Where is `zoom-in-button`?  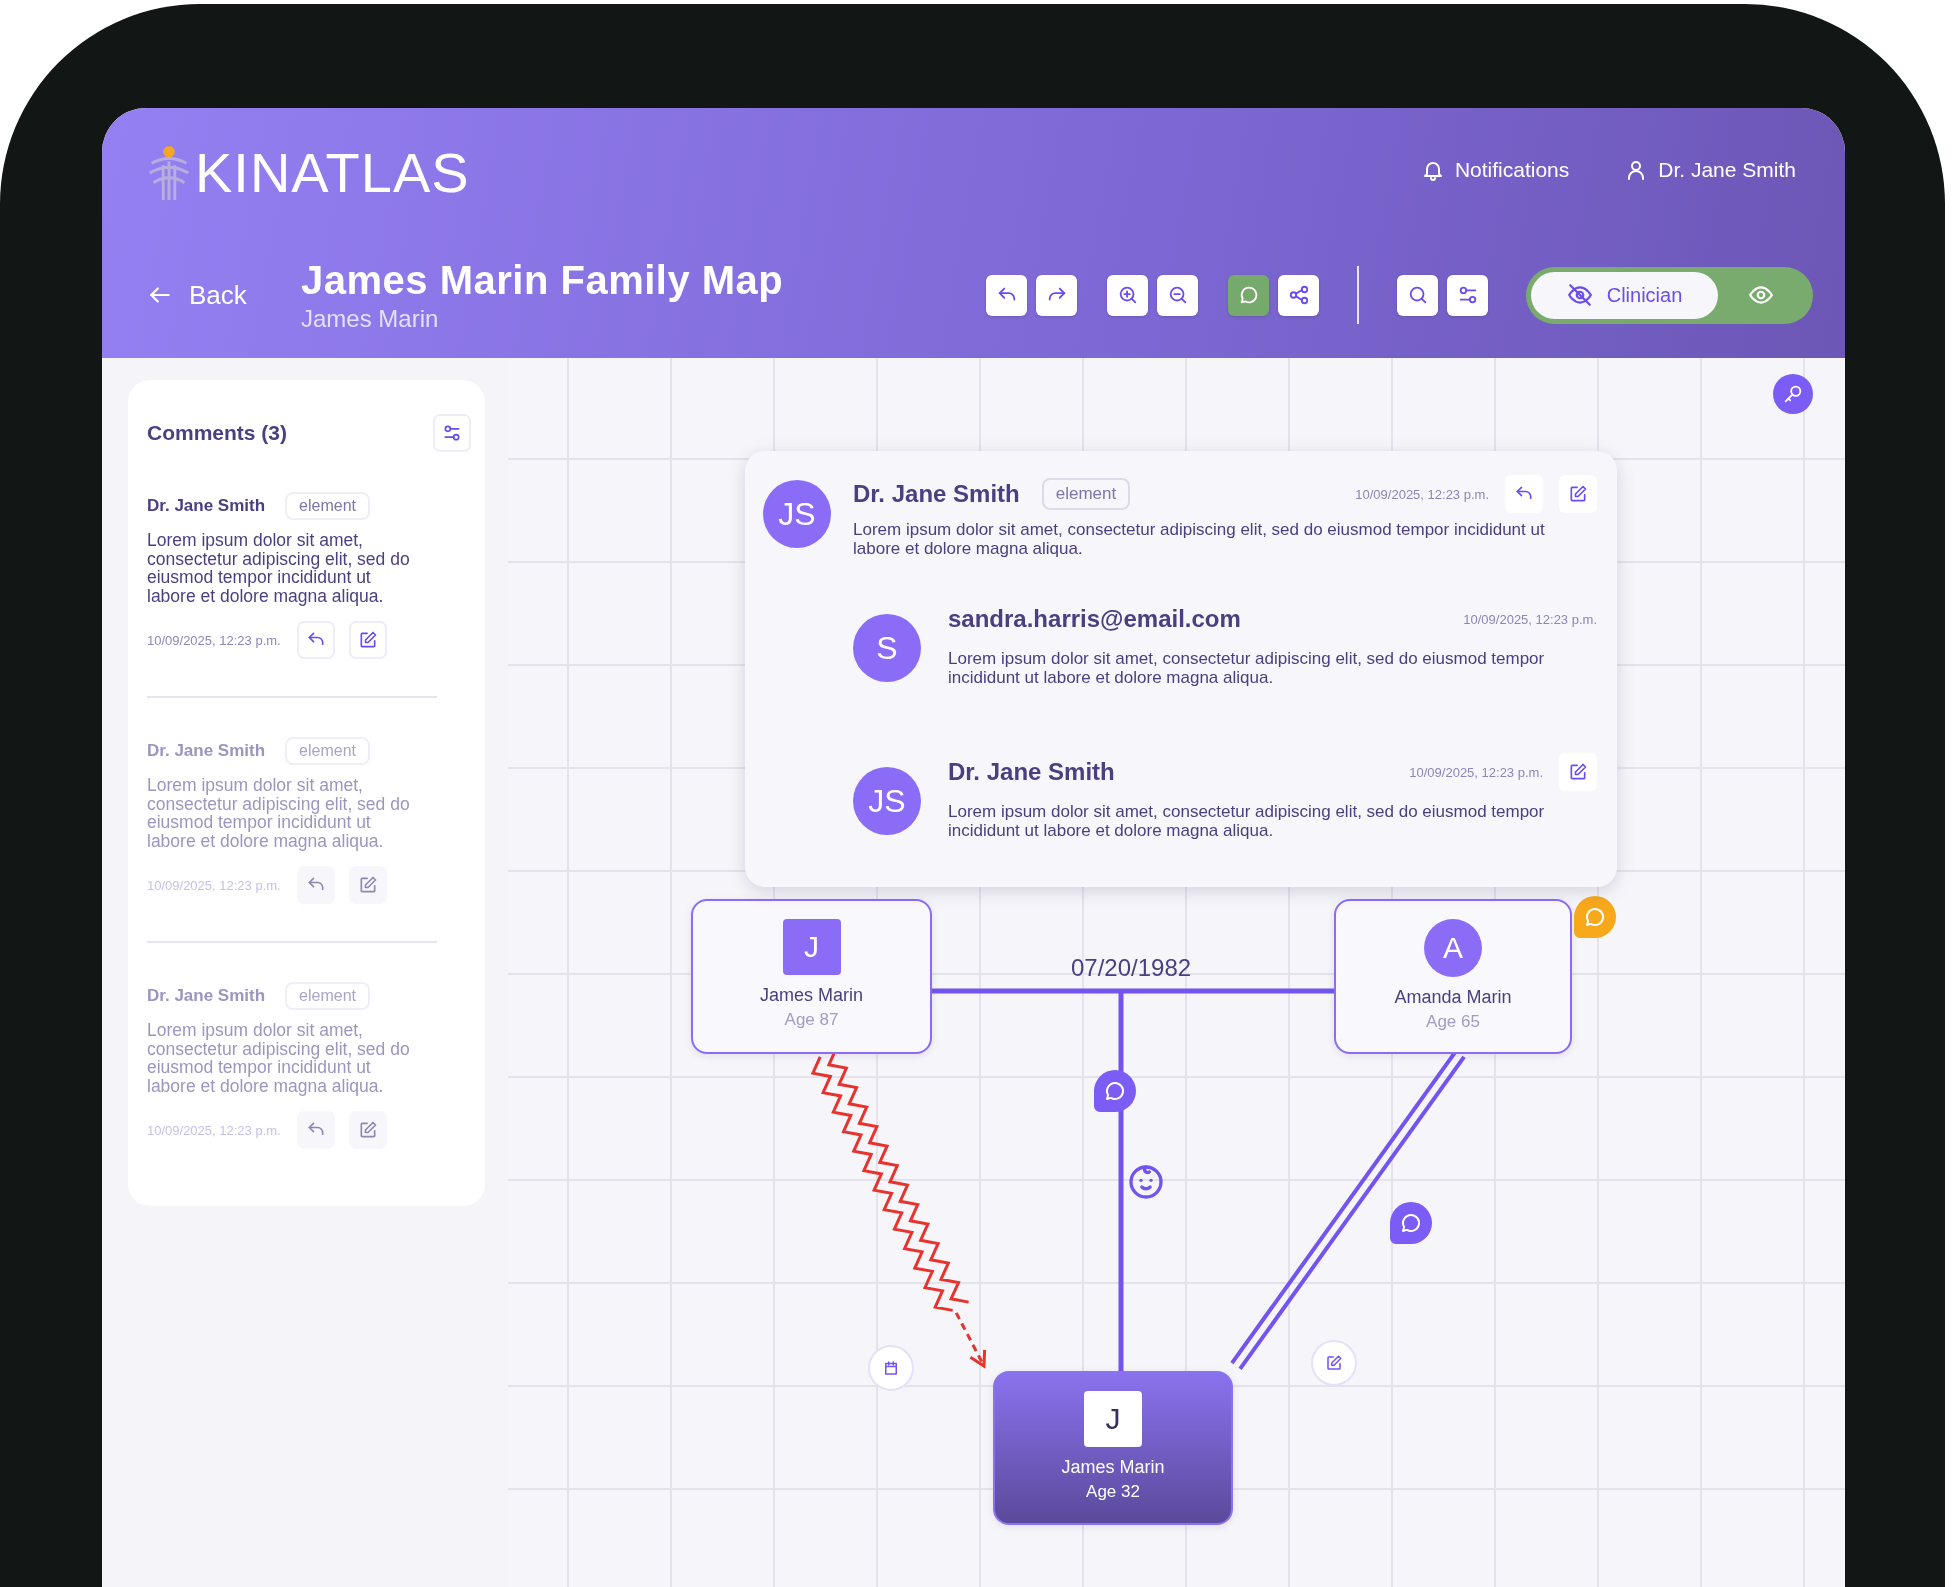 zoom-in-button is located at coordinates (1127, 295).